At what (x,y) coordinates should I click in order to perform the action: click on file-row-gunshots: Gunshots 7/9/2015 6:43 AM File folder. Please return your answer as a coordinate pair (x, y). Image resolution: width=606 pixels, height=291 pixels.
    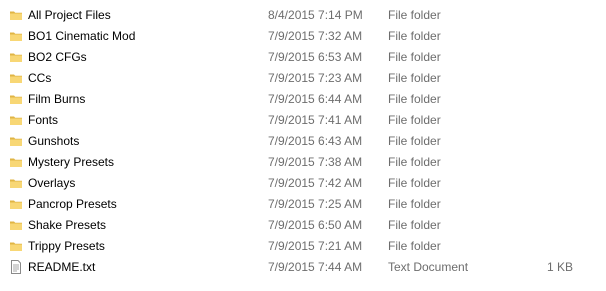
    Looking at the image, I should click on (303, 141).